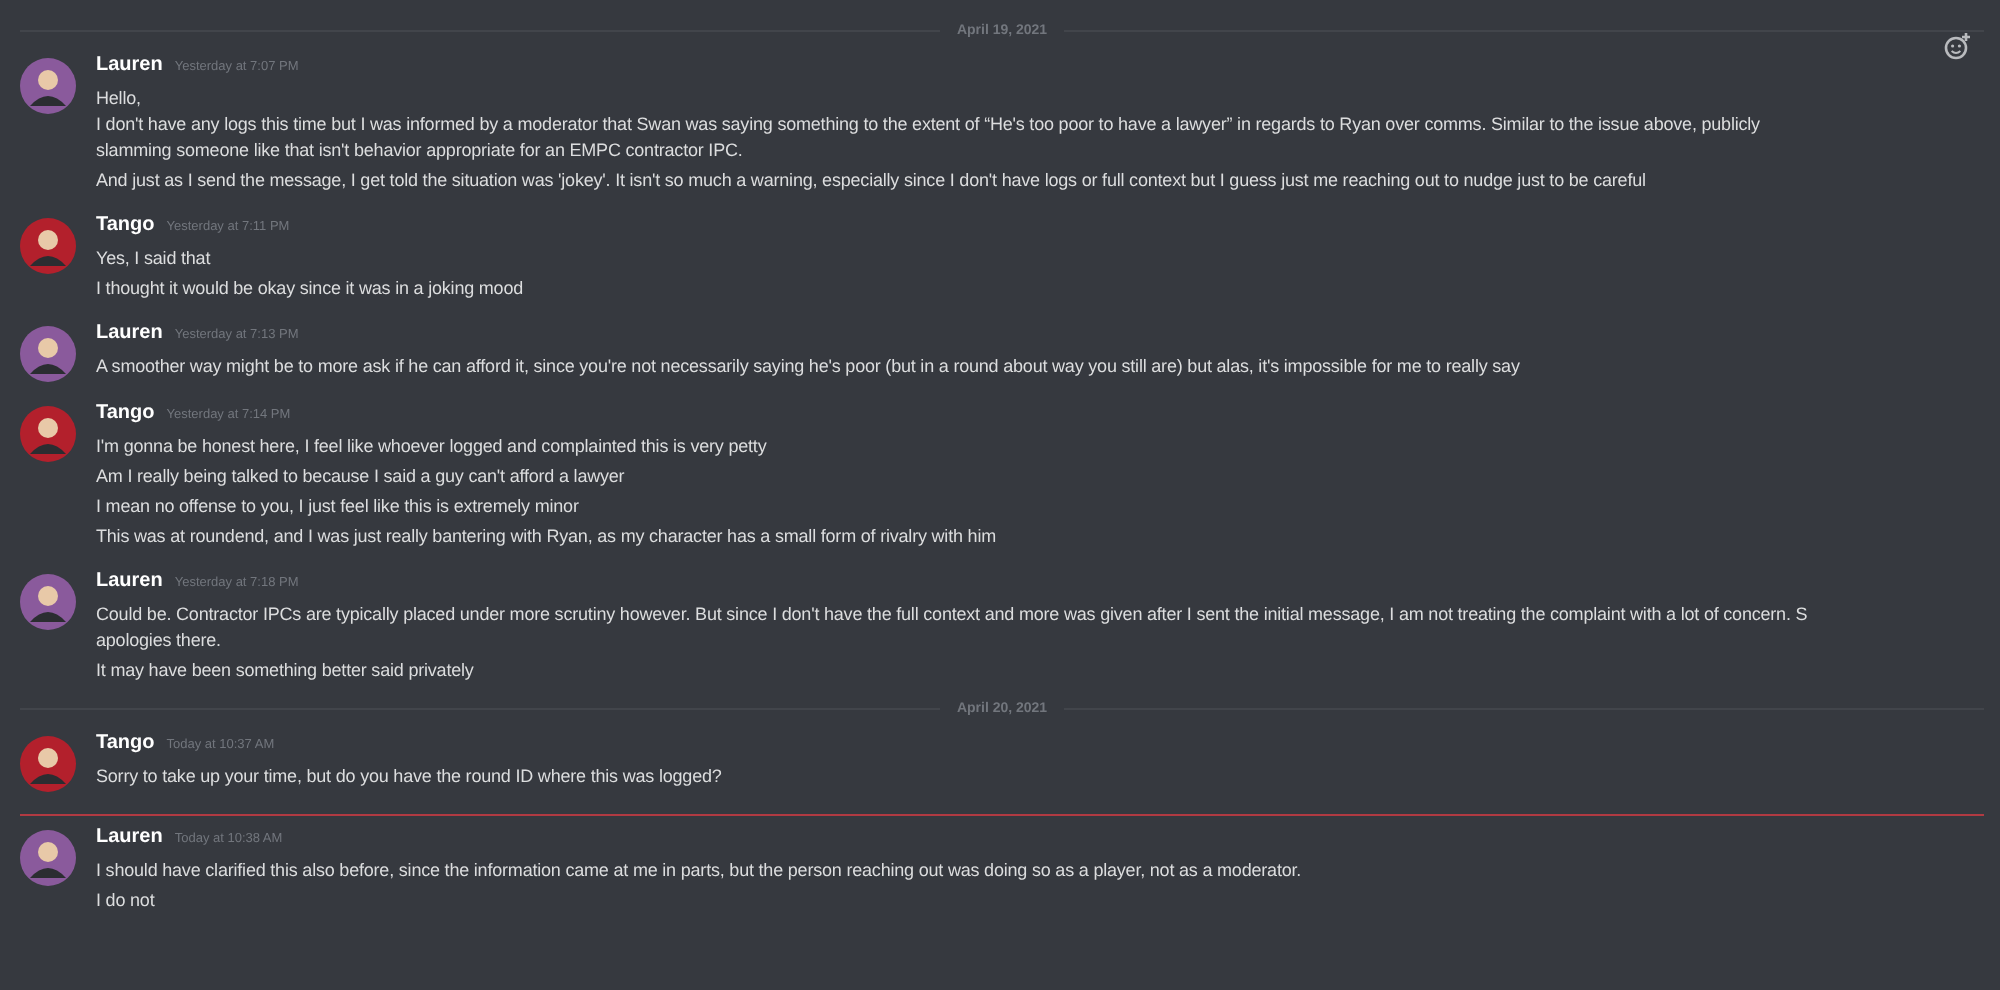 The width and height of the screenshot is (2000, 990). What do you see at coordinates (952, 615) in the screenshot?
I see `message-text: Could be. Contractor IPCs are typically placed under more scrutiny however. But since I don't have the full context and more was given after I sent the initial message, I am not treating the complaint with a lot of concern. S` at bounding box center [952, 615].